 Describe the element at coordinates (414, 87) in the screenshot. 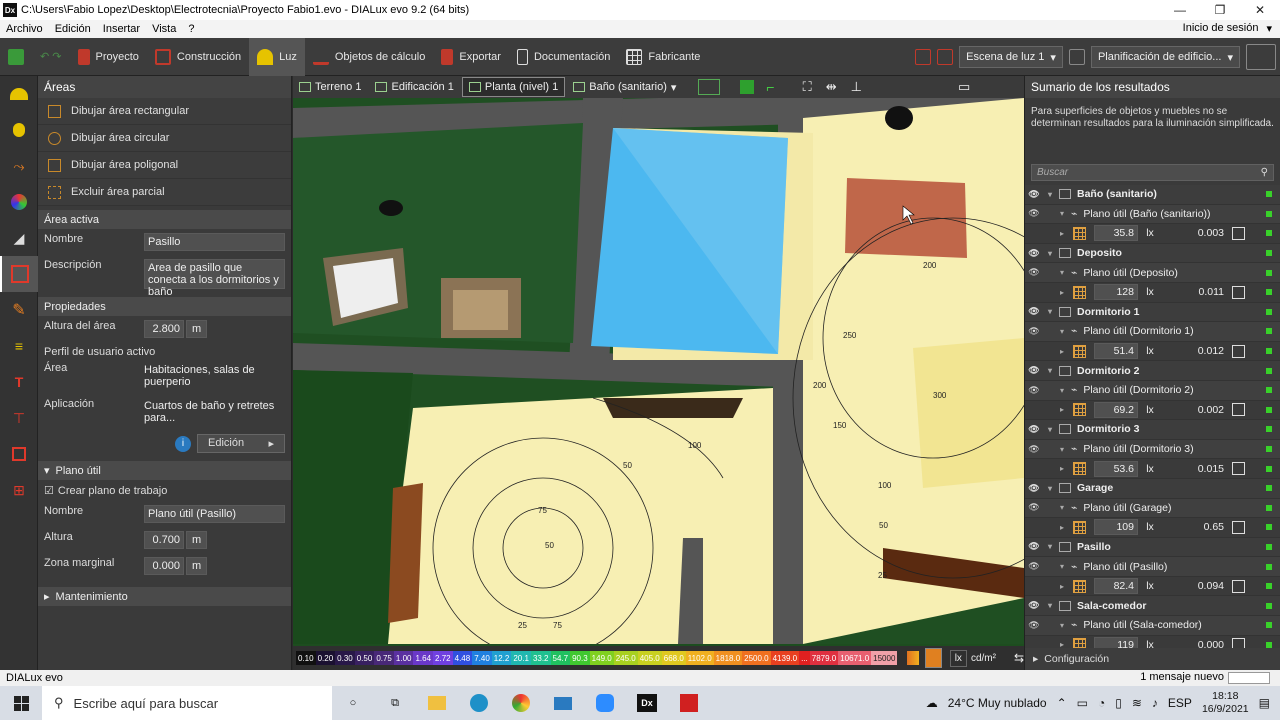

I see `tab-edificacion: Edificación 1` at that location.